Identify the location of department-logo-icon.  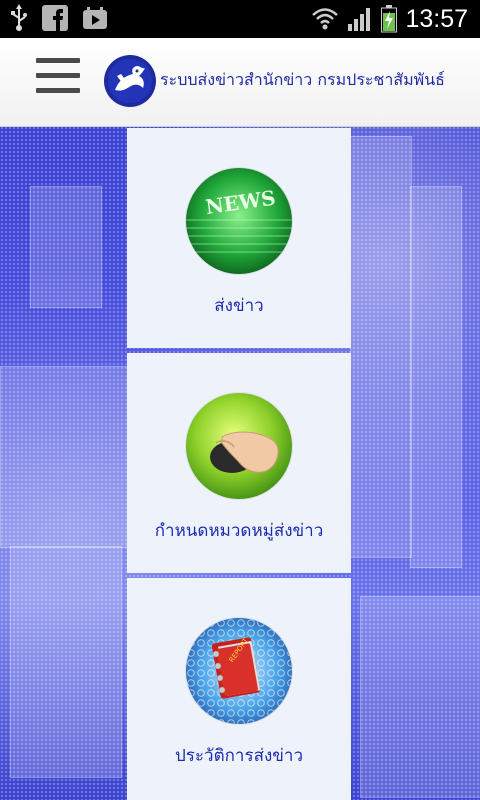
(130, 81).